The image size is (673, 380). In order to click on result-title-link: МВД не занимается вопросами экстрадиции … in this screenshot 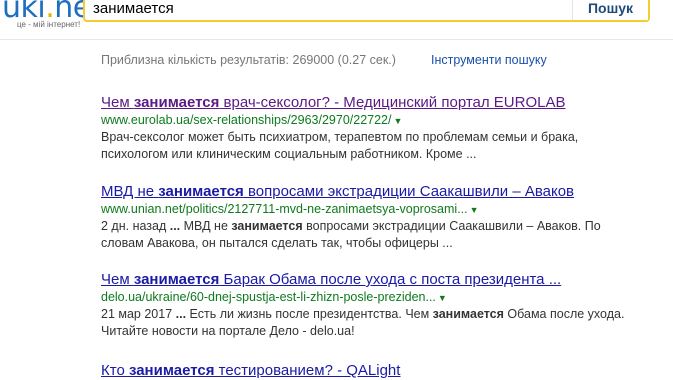, I will do `click(383, 192)`.